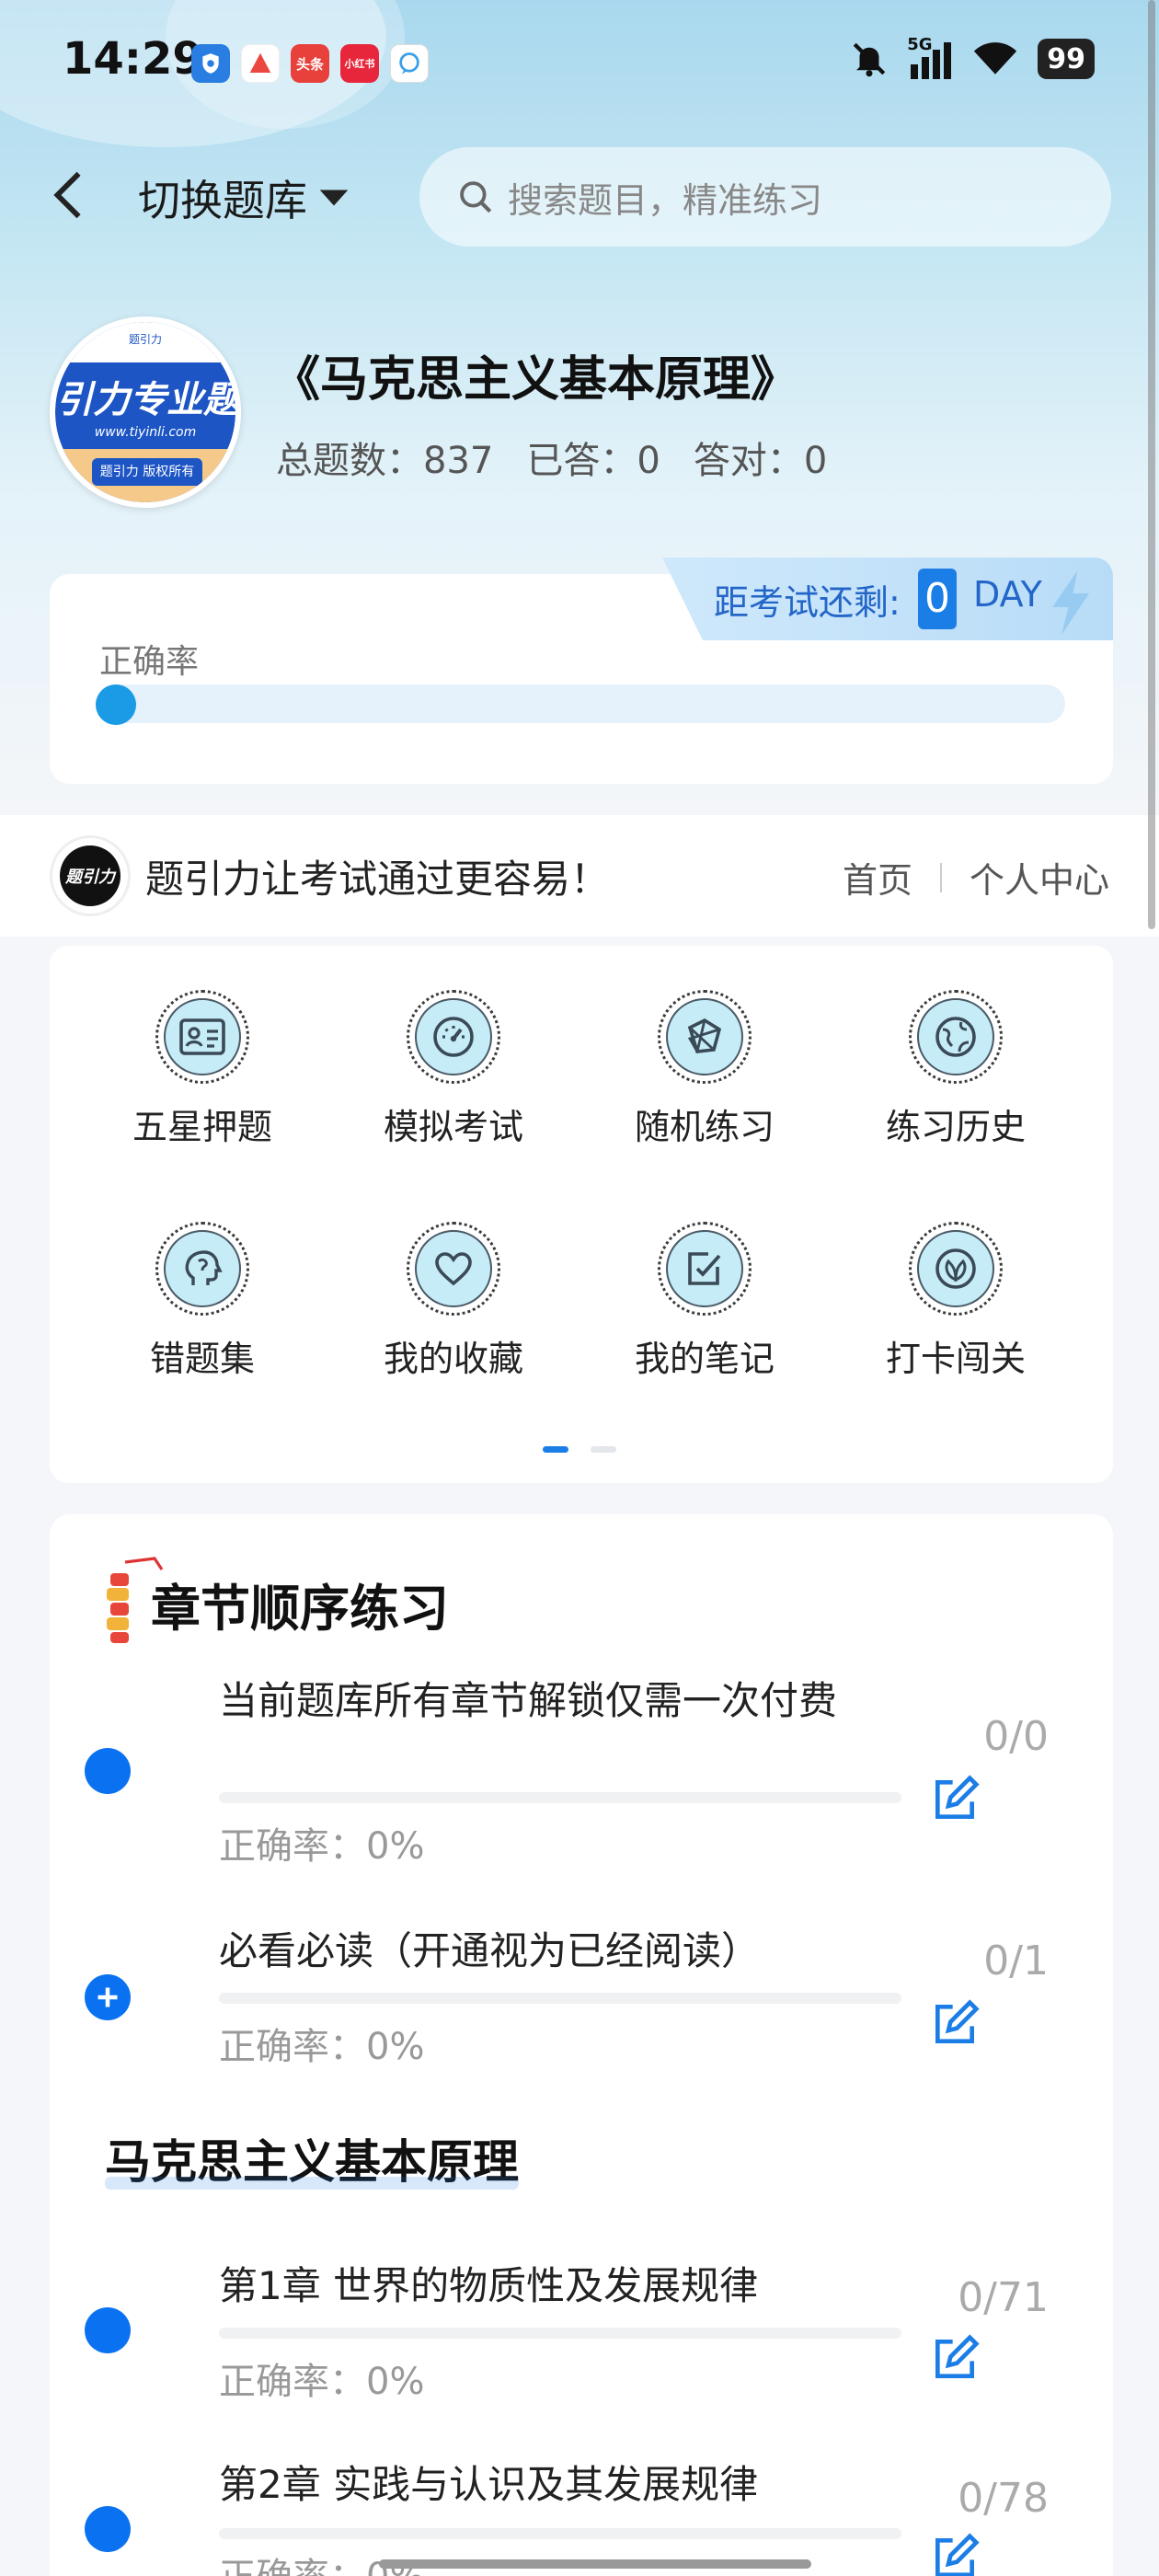 This screenshot has height=2576, width=1159. Describe the element at coordinates (870, 59) in the screenshot. I see `mute-bell-icon` at that location.